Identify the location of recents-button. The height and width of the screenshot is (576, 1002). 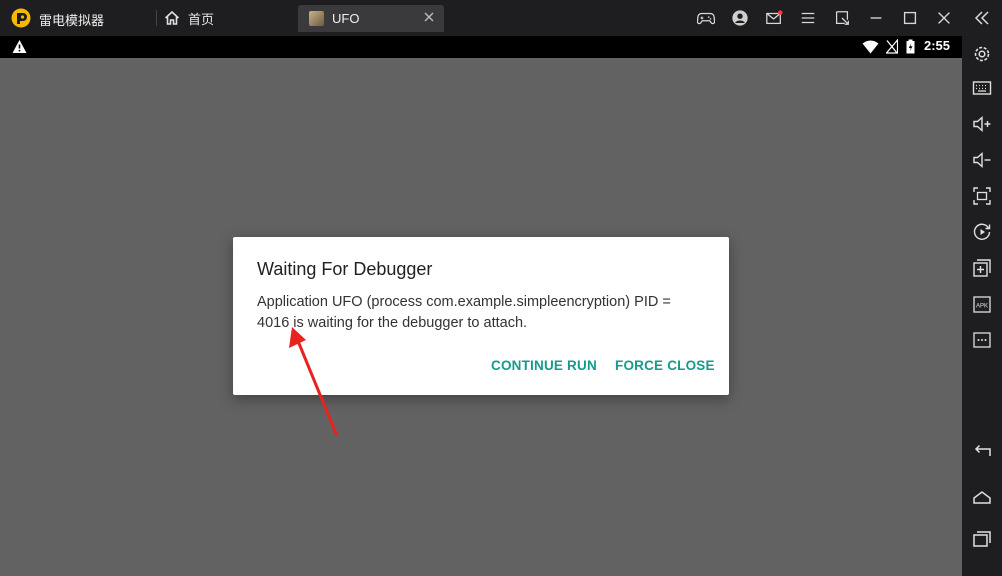
(982, 539).